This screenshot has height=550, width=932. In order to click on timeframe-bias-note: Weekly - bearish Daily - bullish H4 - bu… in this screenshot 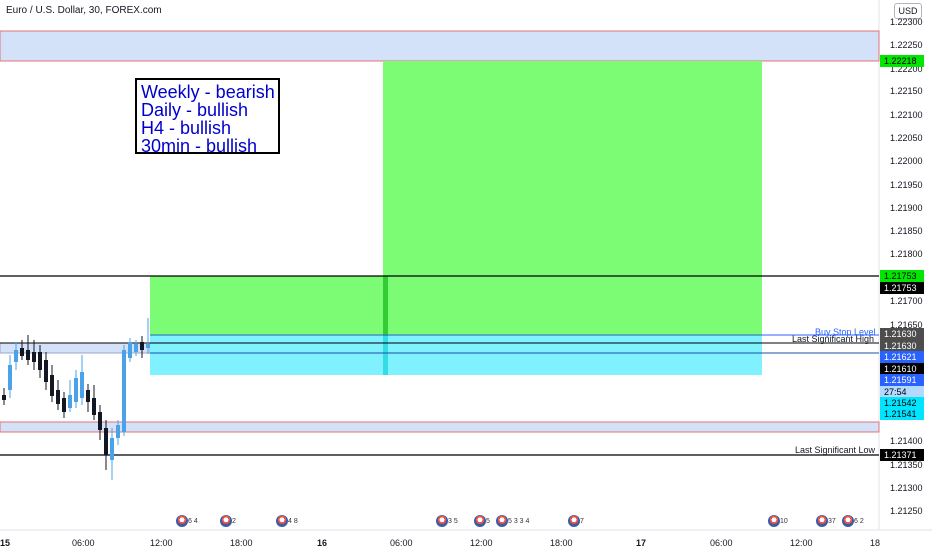, I will do `click(207, 117)`.